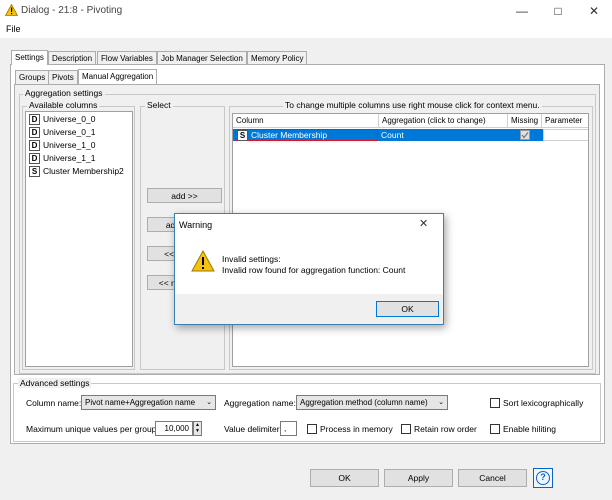 This screenshot has width=612, height=500. Describe the element at coordinates (492, 478) in the screenshot. I see `cancel-button: Cancel` at that location.